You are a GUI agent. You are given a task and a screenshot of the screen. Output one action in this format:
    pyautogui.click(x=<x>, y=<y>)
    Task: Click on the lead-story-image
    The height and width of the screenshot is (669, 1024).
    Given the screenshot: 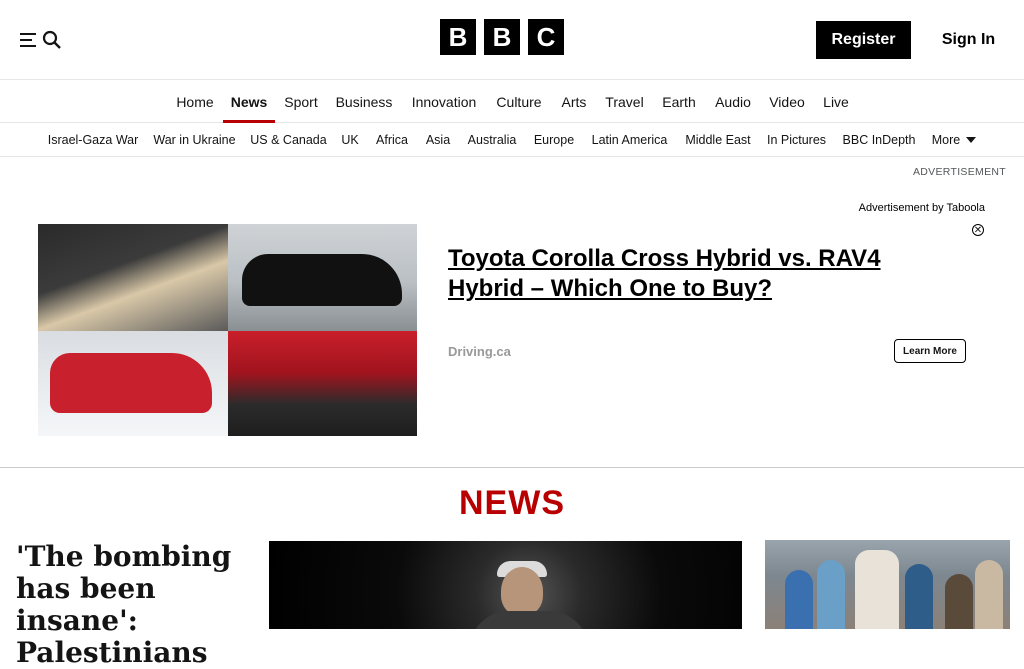 What is the action you would take?
    pyautogui.click(x=505, y=585)
    